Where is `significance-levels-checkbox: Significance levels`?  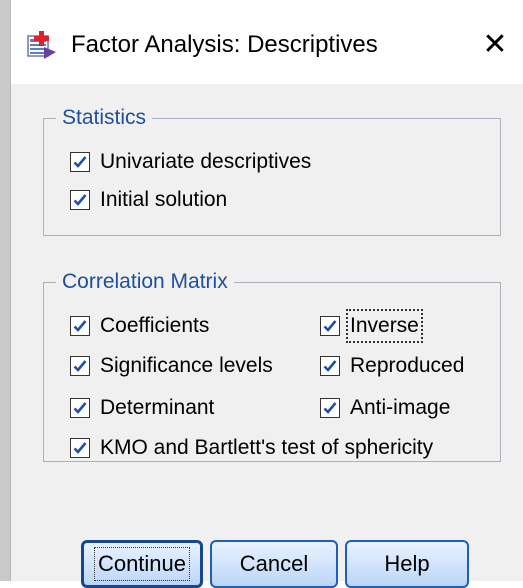 significance-levels-checkbox: Significance levels is located at coordinates (171, 366).